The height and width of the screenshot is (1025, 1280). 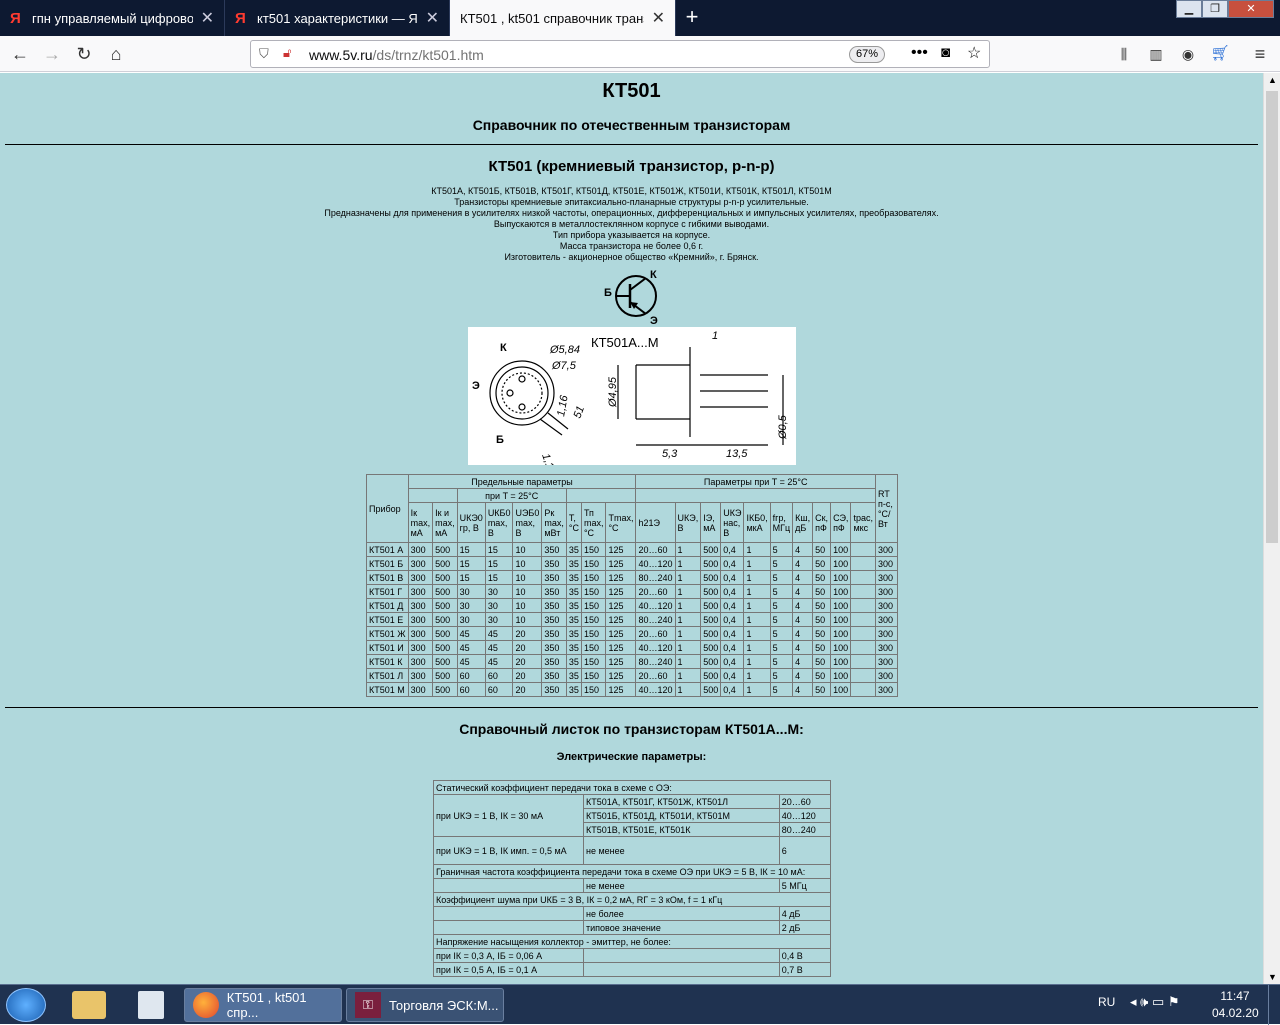 I want to click on maximize-button: ❐, so click(x=1215, y=9).